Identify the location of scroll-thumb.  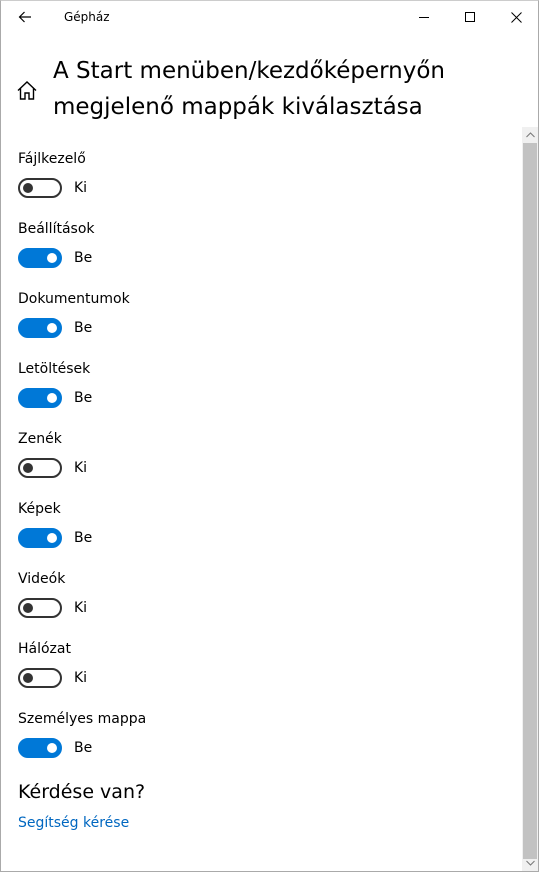
(530, 501).